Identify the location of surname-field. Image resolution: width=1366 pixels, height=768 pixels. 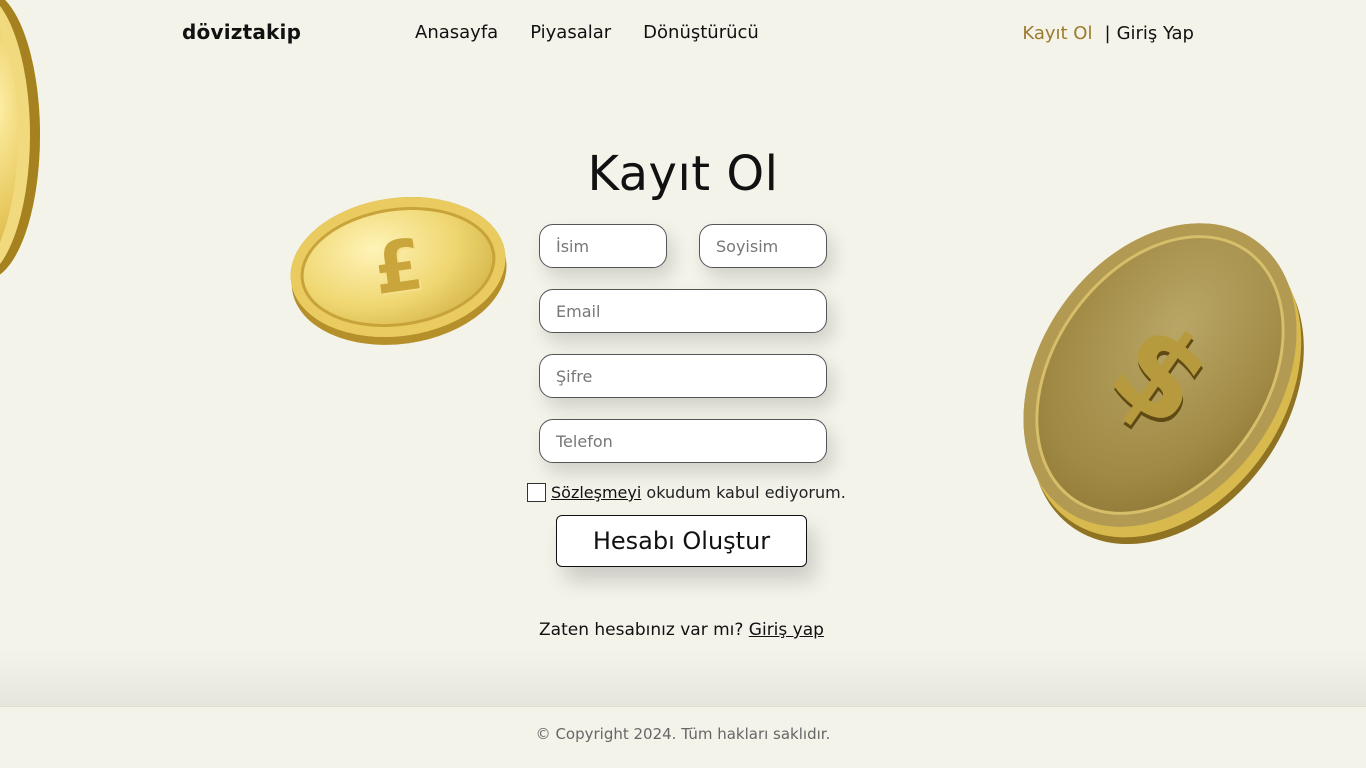
(763, 246).